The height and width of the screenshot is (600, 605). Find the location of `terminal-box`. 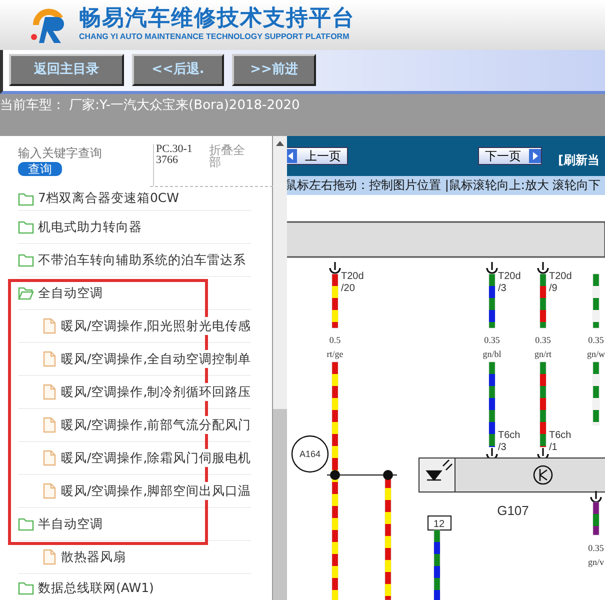

terminal-box is located at coordinates (440, 523).